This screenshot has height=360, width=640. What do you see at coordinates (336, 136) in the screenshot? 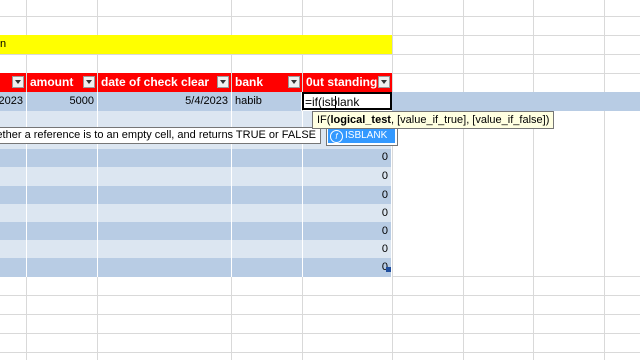
I see `function-icon: f` at bounding box center [336, 136].